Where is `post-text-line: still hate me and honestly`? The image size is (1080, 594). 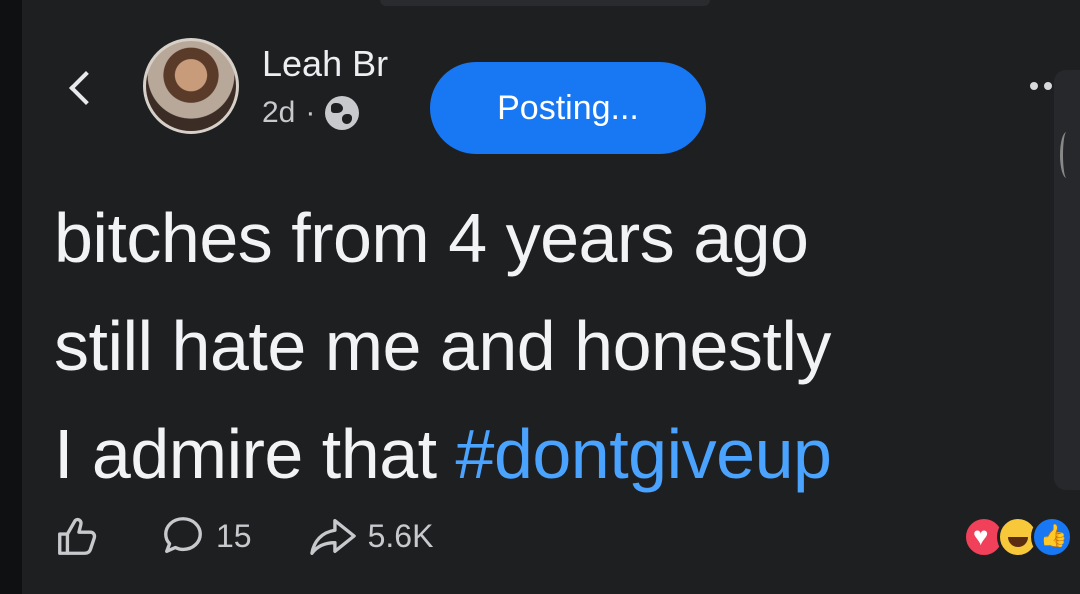 post-text-line: still hate me and honestly is located at coordinates (442, 346).